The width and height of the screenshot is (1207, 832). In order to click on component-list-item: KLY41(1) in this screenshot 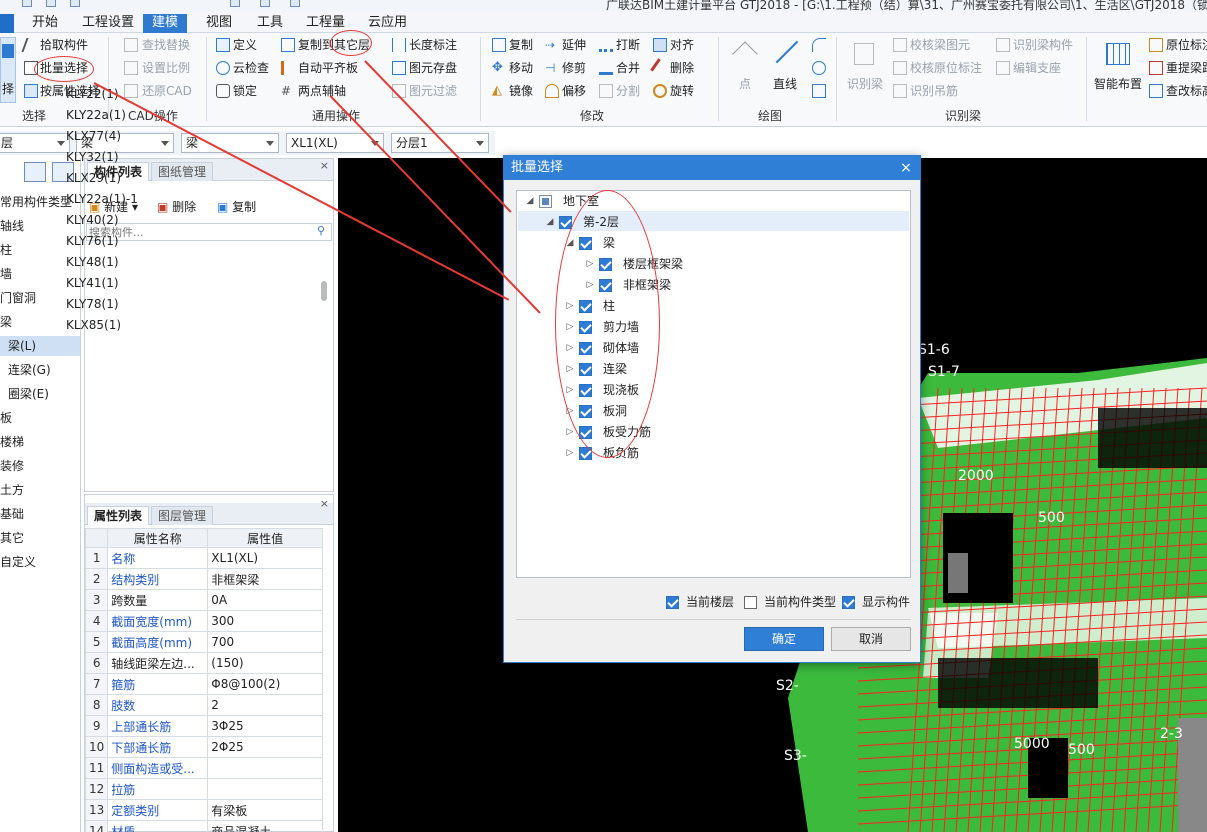, I will do `click(92, 283)`.